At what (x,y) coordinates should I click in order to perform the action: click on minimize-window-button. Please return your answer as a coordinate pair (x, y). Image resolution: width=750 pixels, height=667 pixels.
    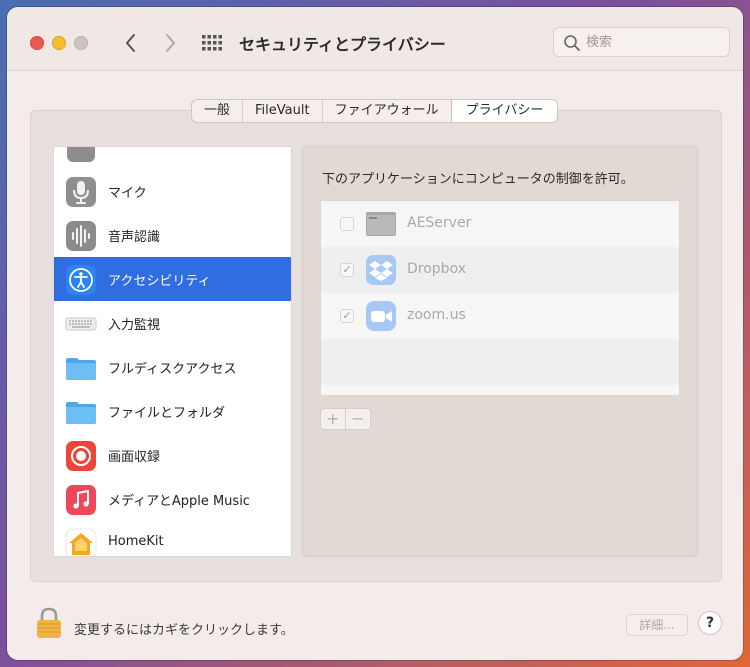
    Looking at the image, I should click on (59, 43).